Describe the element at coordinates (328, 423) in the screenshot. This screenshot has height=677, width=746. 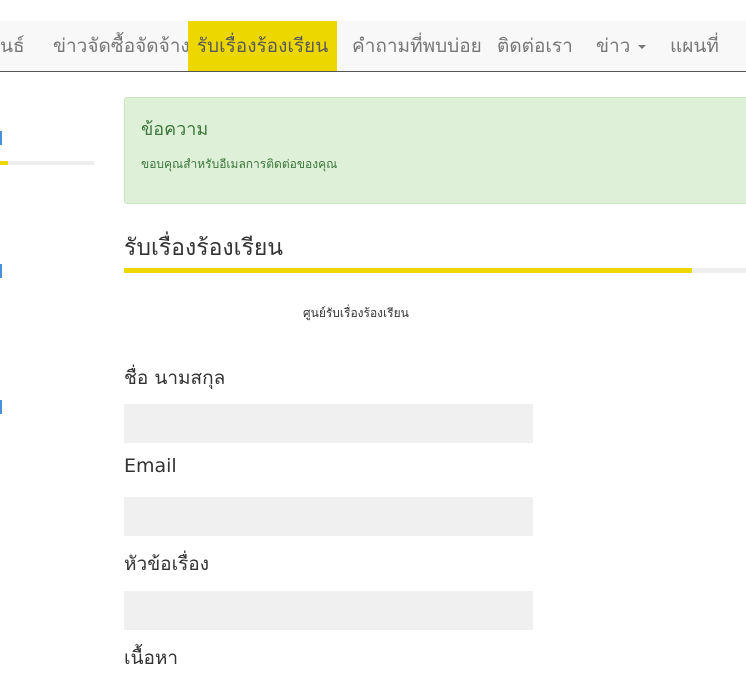
I see `name-field` at that location.